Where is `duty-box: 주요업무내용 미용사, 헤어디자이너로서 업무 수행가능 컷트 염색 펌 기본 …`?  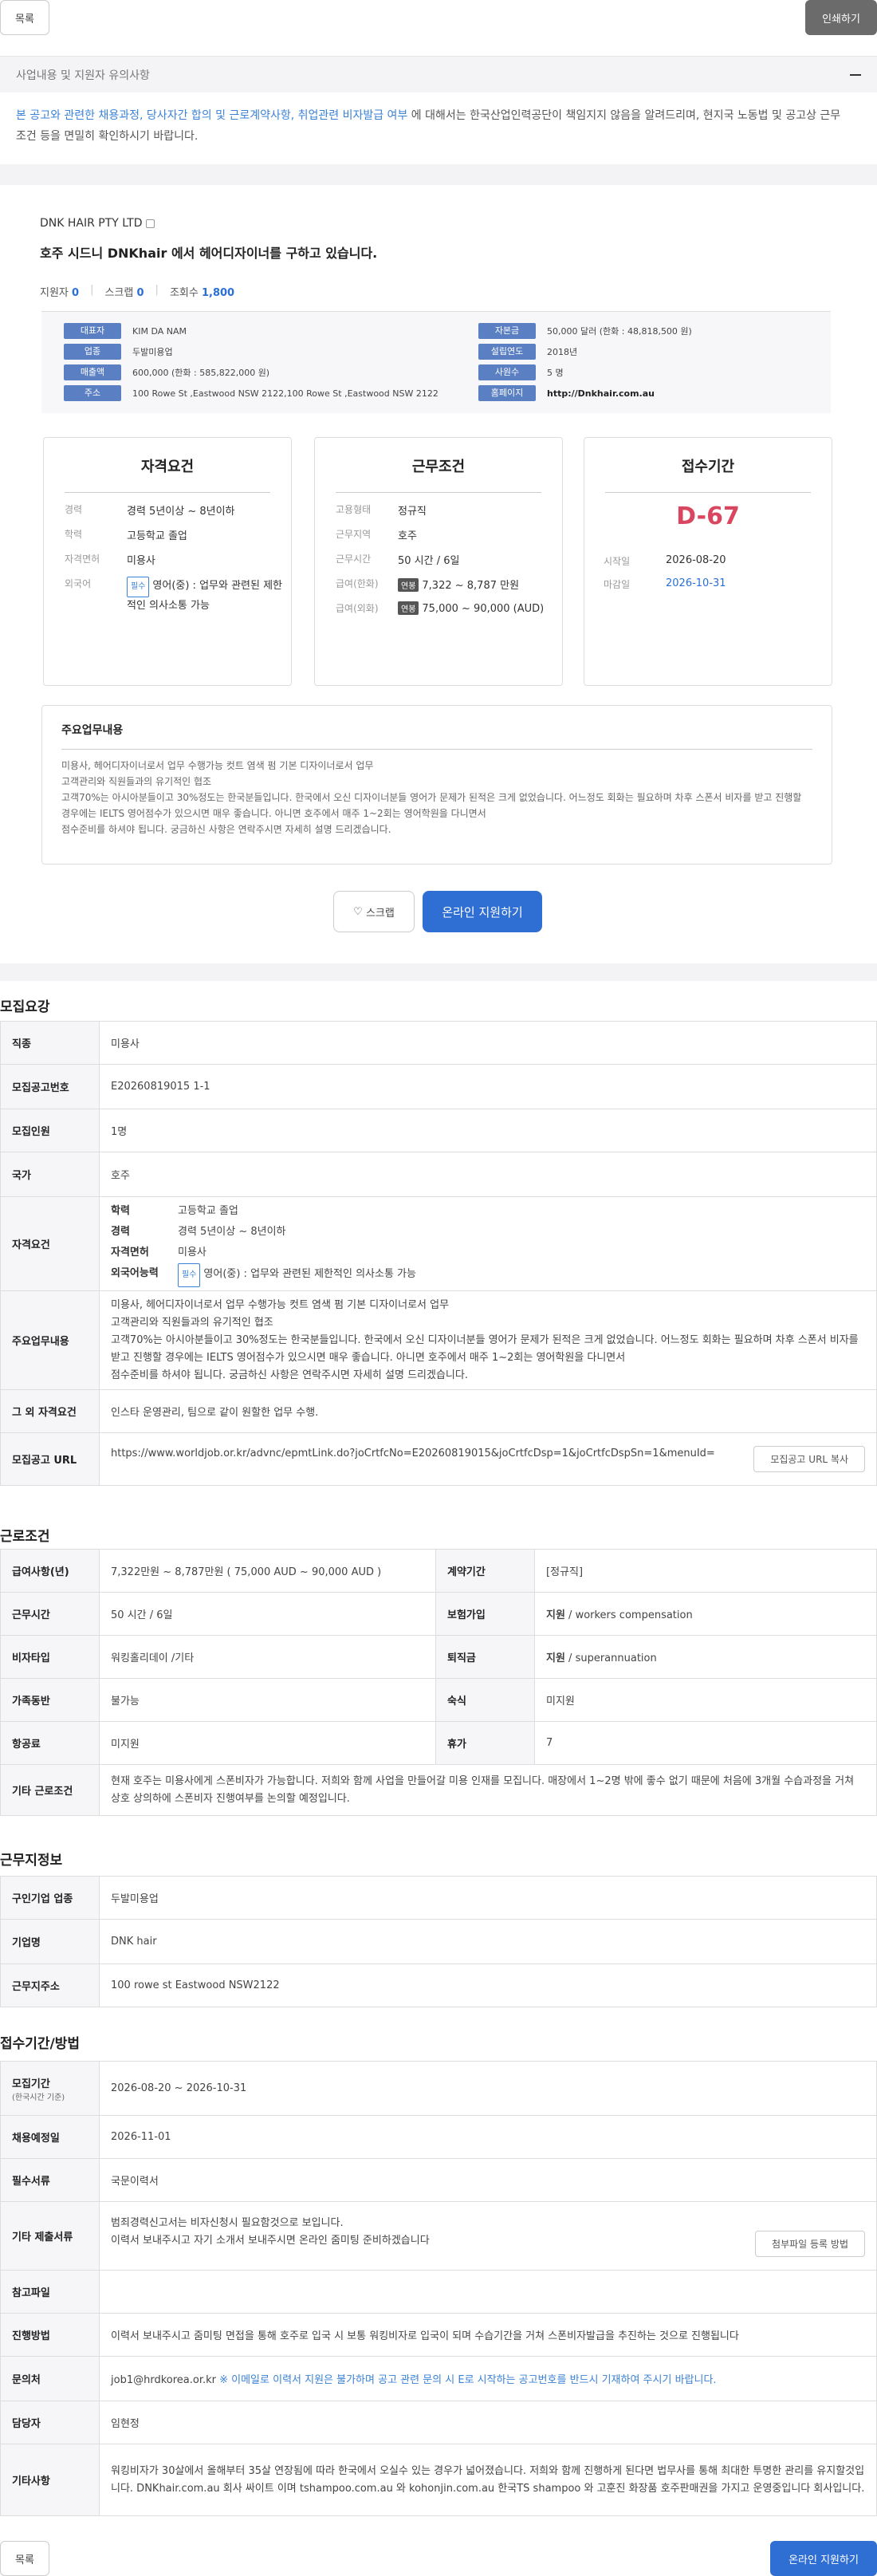 duty-box: 주요업무내용 미용사, 헤어디자이너로서 업무 수행가능 컷트 염색 펌 기본 … is located at coordinates (436, 785).